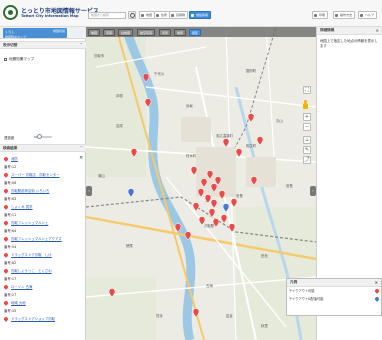  Describe the element at coordinates (191, 155) in the screenshot. I see `map-place-label: 材木町` at that location.